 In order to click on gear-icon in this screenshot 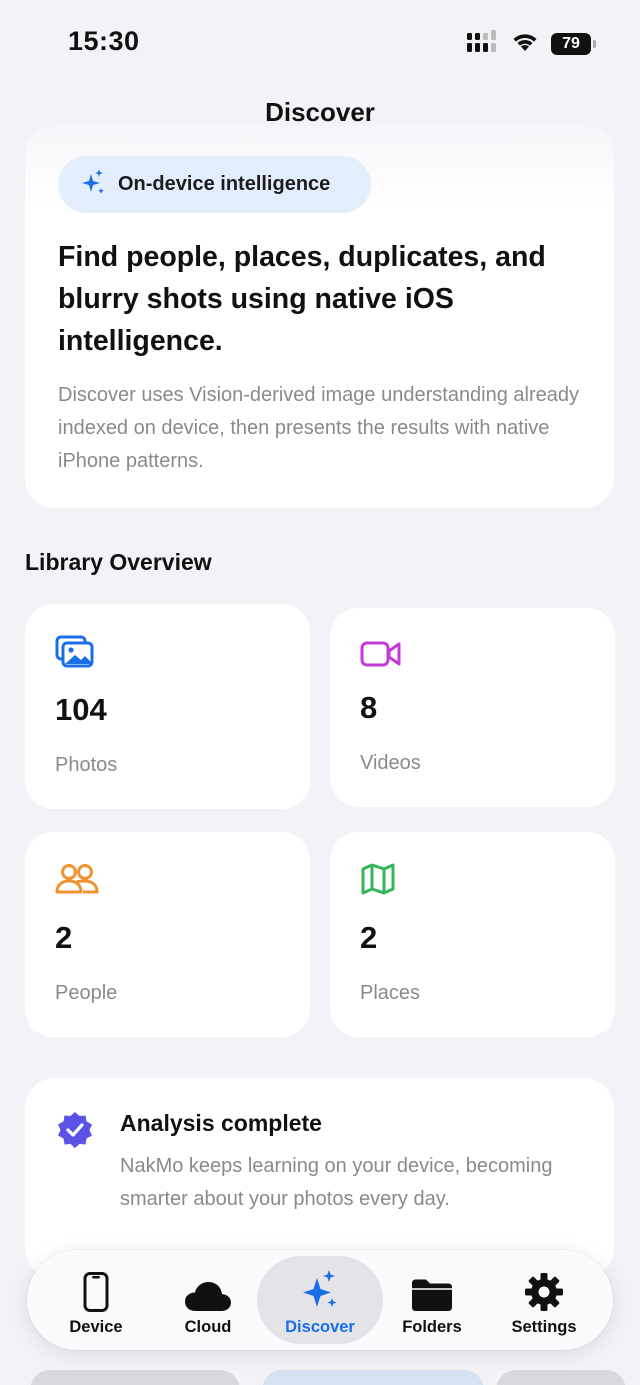, I will do `click(544, 1289)`.